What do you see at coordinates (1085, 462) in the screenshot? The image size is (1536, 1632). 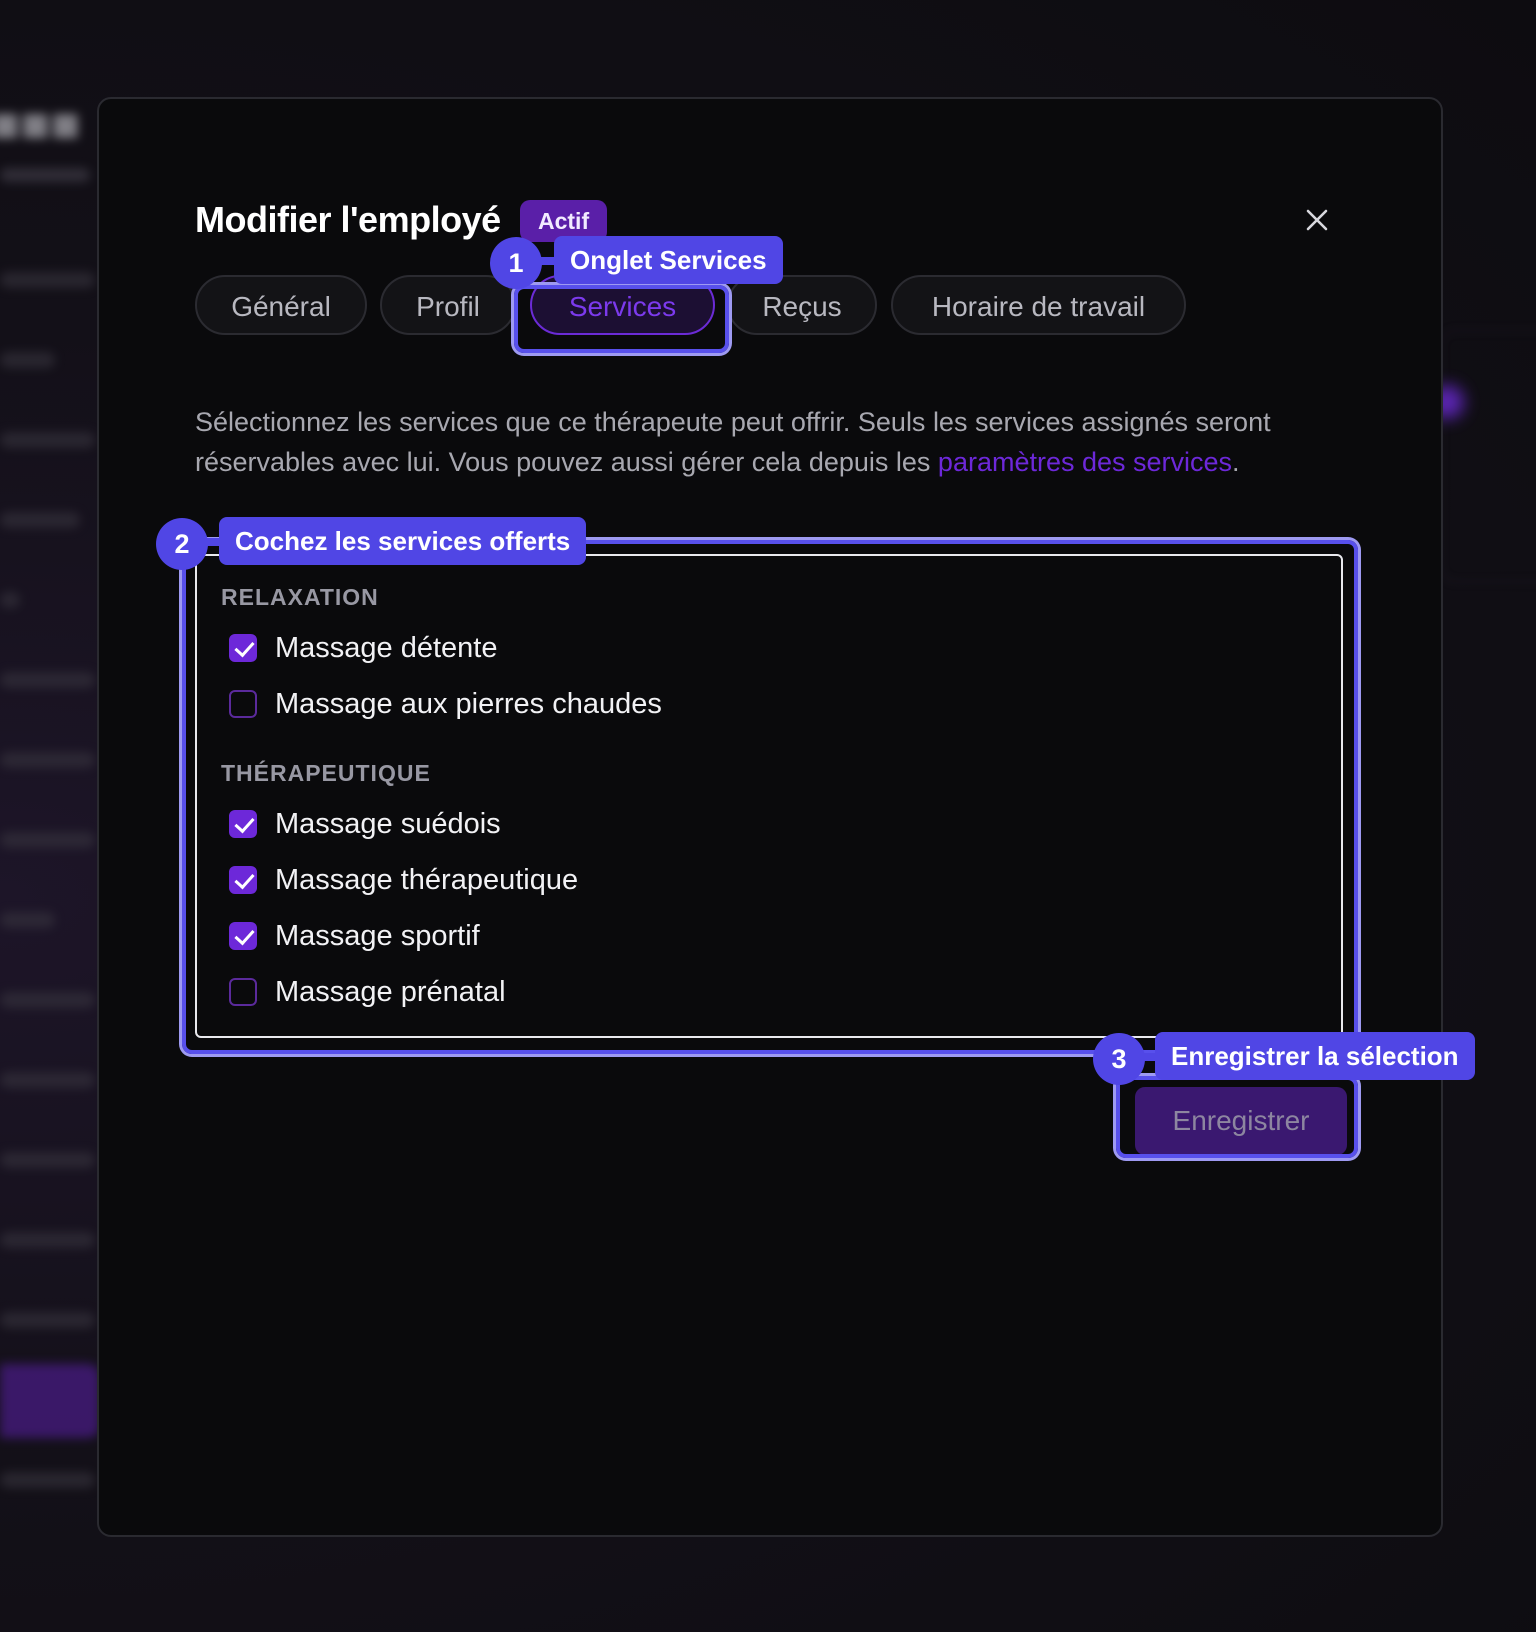 I see `services-settings-link: paramètres des services` at bounding box center [1085, 462].